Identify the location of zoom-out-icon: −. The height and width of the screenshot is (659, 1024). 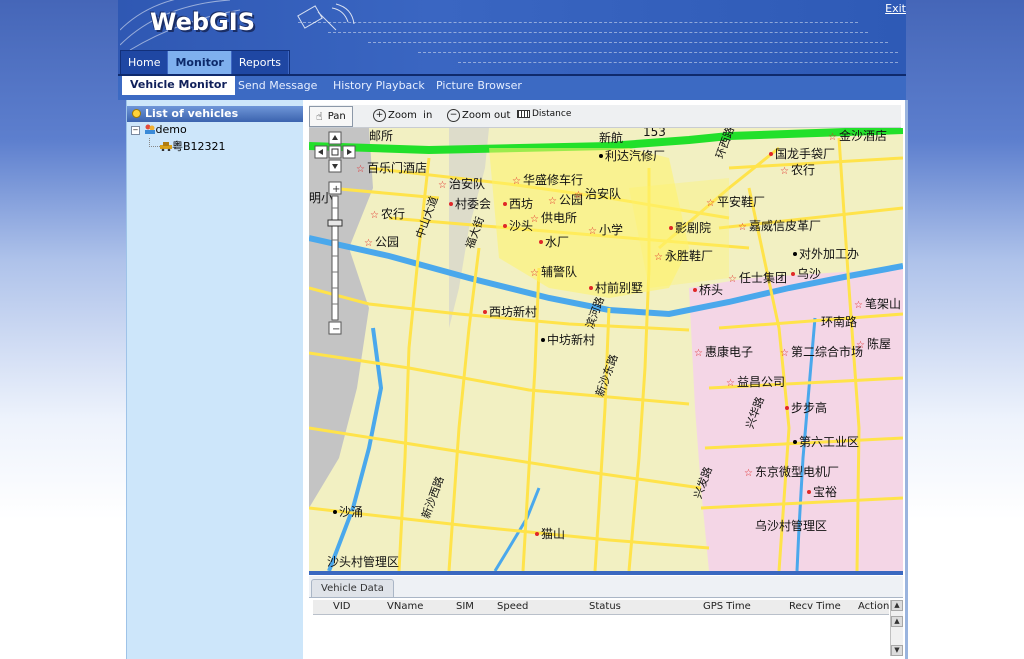
(453, 115).